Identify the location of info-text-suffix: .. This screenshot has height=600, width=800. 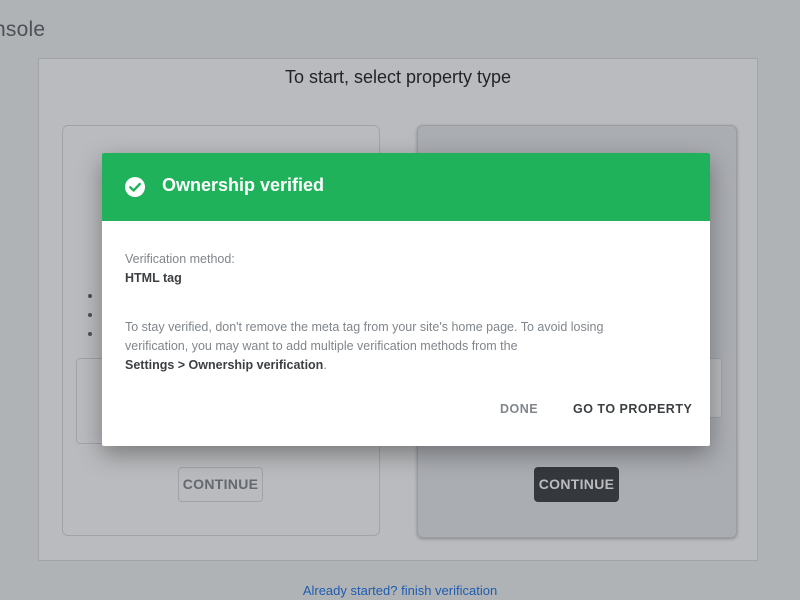
(325, 365).